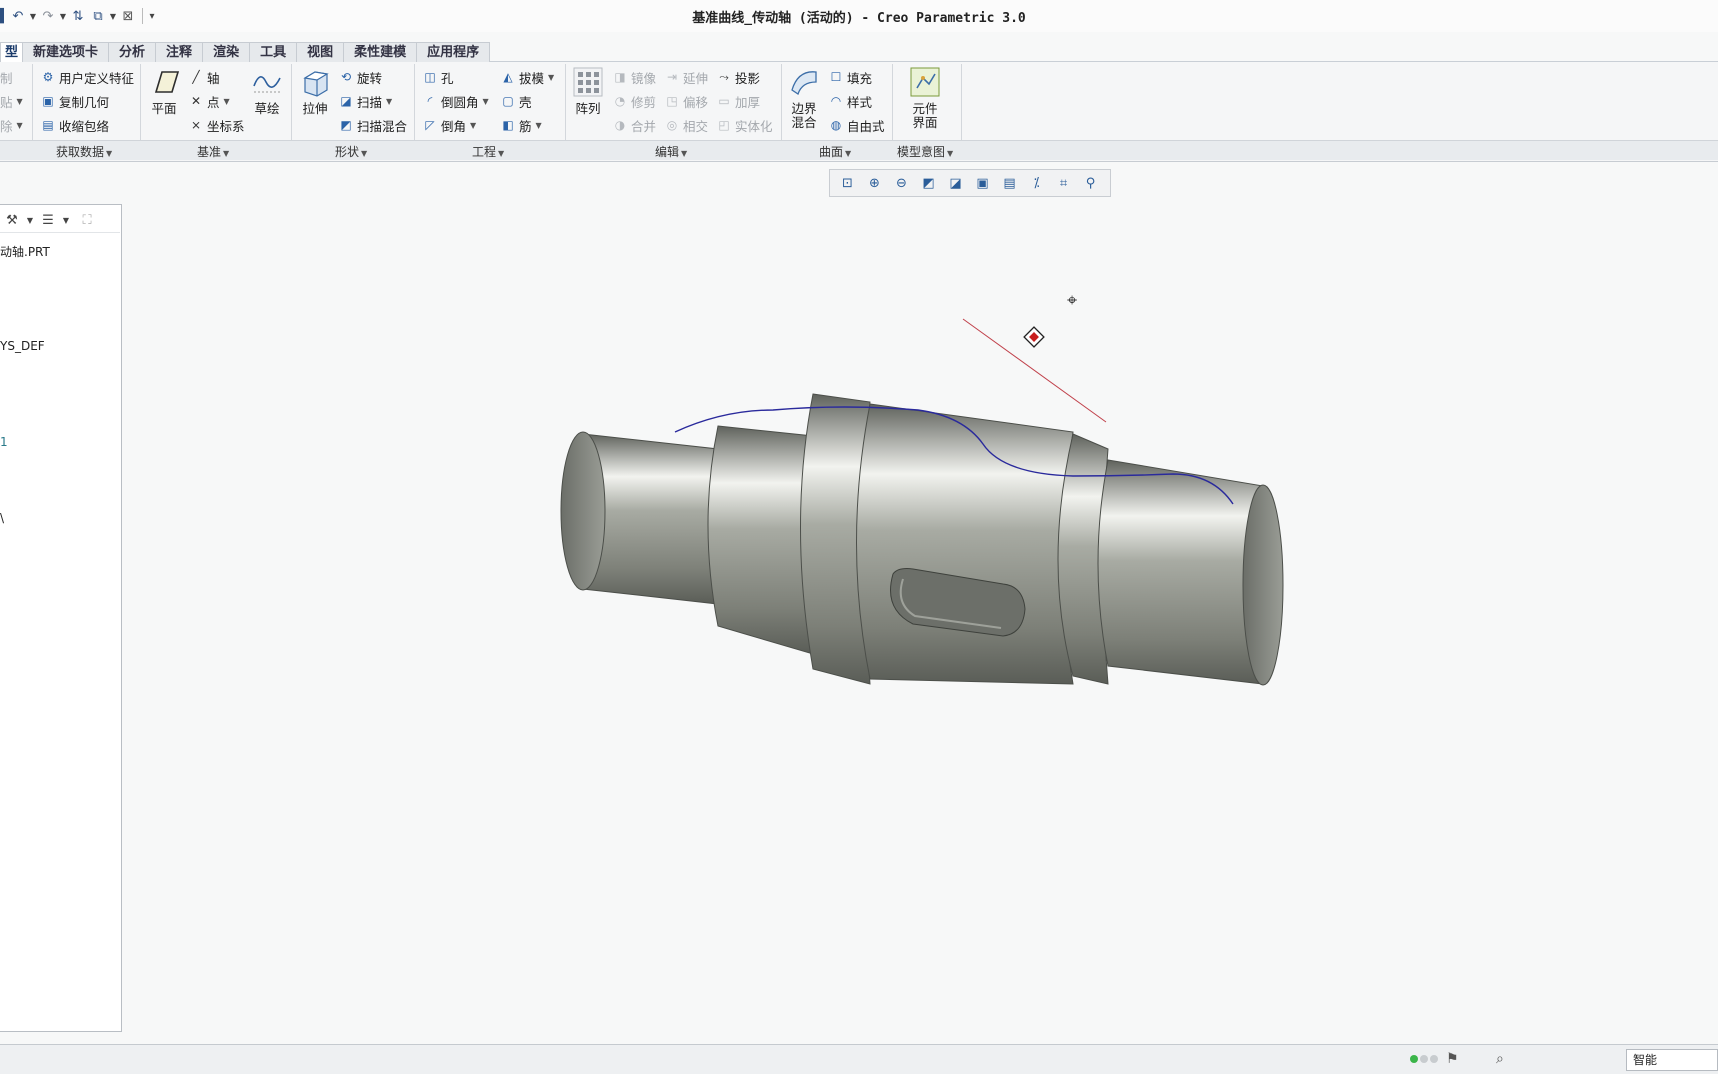 Image resolution: width=1718 pixels, height=1074 pixels. What do you see at coordinates (179, 52) in the screenshot?
I see `tab-annotate: 注释` at bounding box center [179, 52].